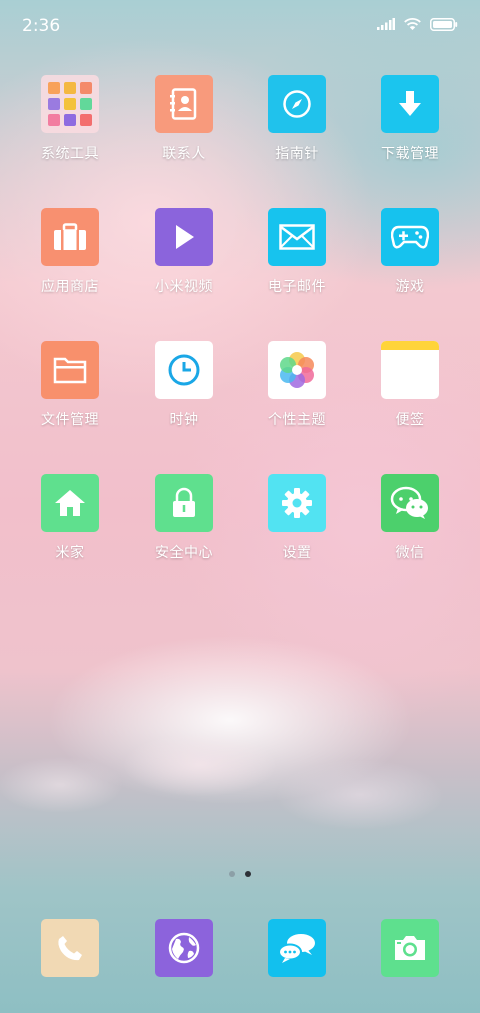 The width and height of the screenshot is (480, 1013). What do you see at coordinates (184, 237) in the screenshot?
I see `play-icon` at bounding box center [184, 237].